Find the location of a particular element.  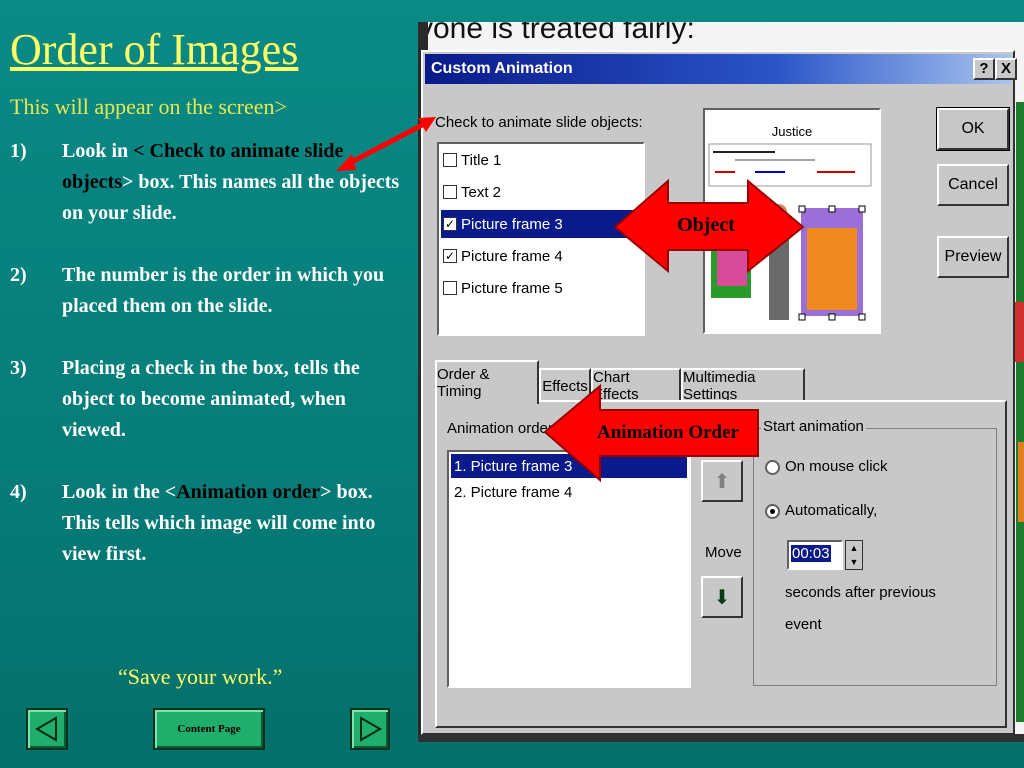

tab-order-timing: Order & Timing is located at coordinates (487, 382).